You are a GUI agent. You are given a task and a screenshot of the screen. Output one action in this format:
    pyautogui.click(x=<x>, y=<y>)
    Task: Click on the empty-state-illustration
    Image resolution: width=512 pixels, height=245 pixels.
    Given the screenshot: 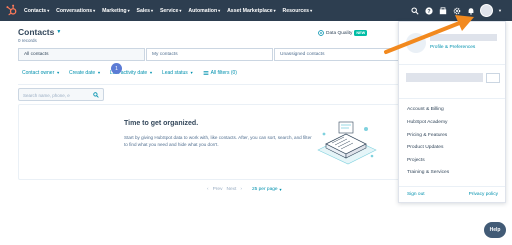 What is the action you would take?
    pyautogui.click(x=347, y=143)
    